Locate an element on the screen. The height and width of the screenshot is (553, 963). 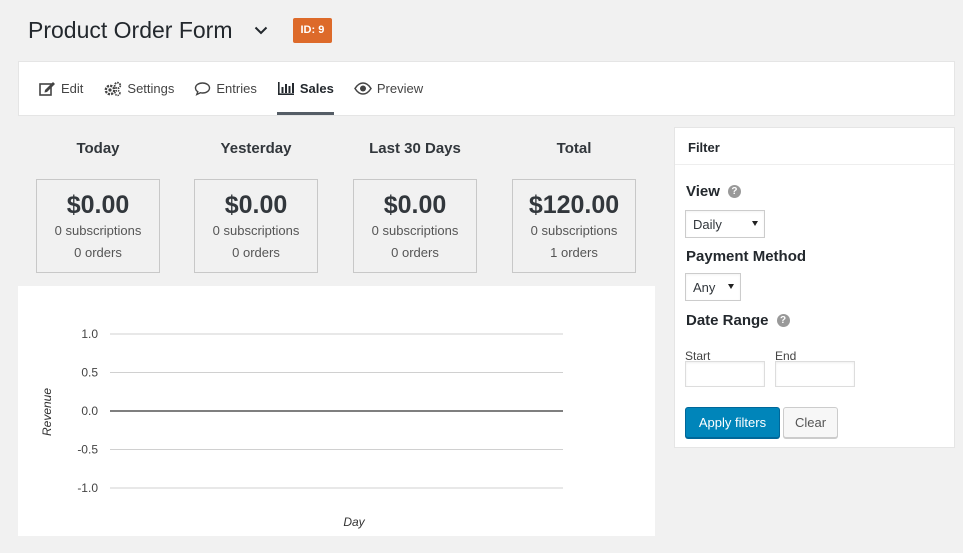
payment-method-label-row: Payment Method is located at coordinates (746, 256).